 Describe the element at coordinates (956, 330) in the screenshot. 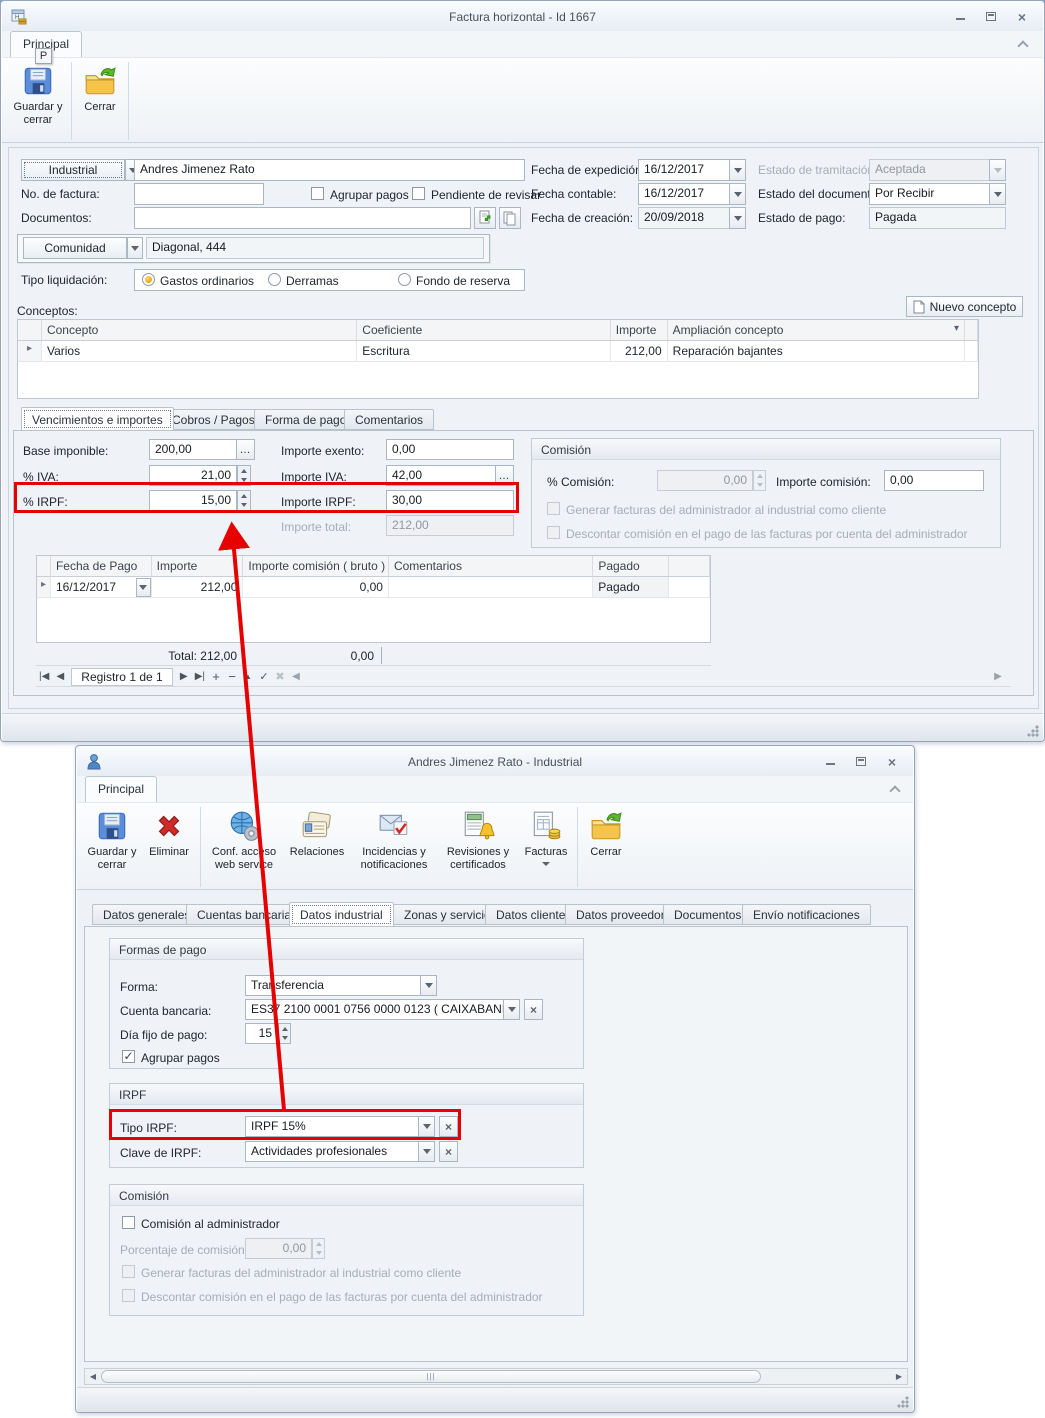

I see `filter-dropdown-icon: ▾` at that location.